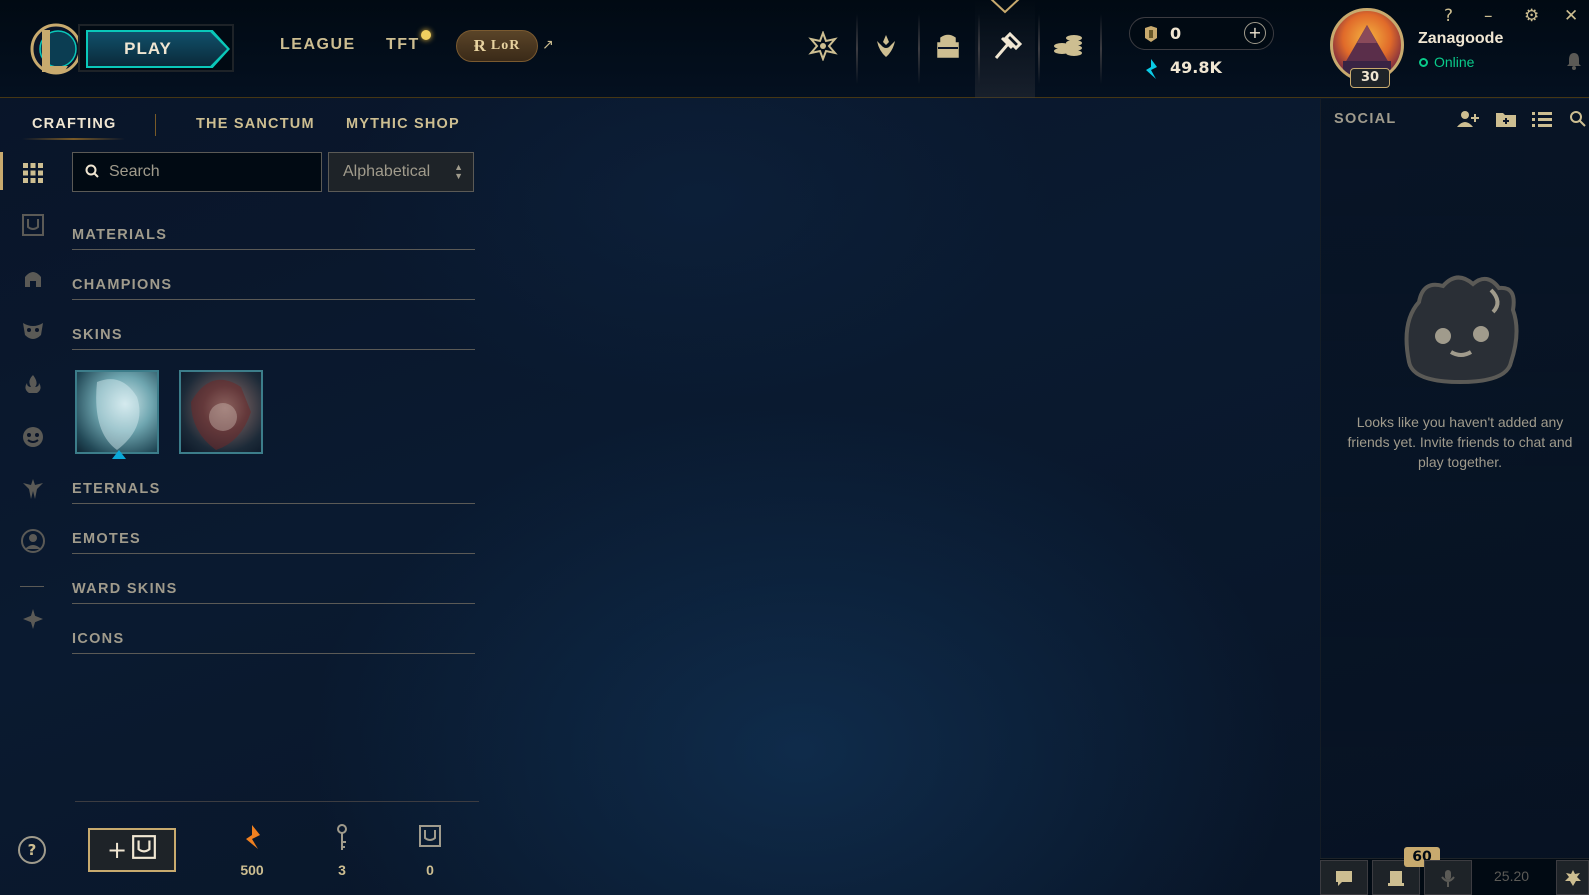  Describe the element at coordinates (273, 542) in the screenshot. I see `category-emotes: EMOTES` at that location.